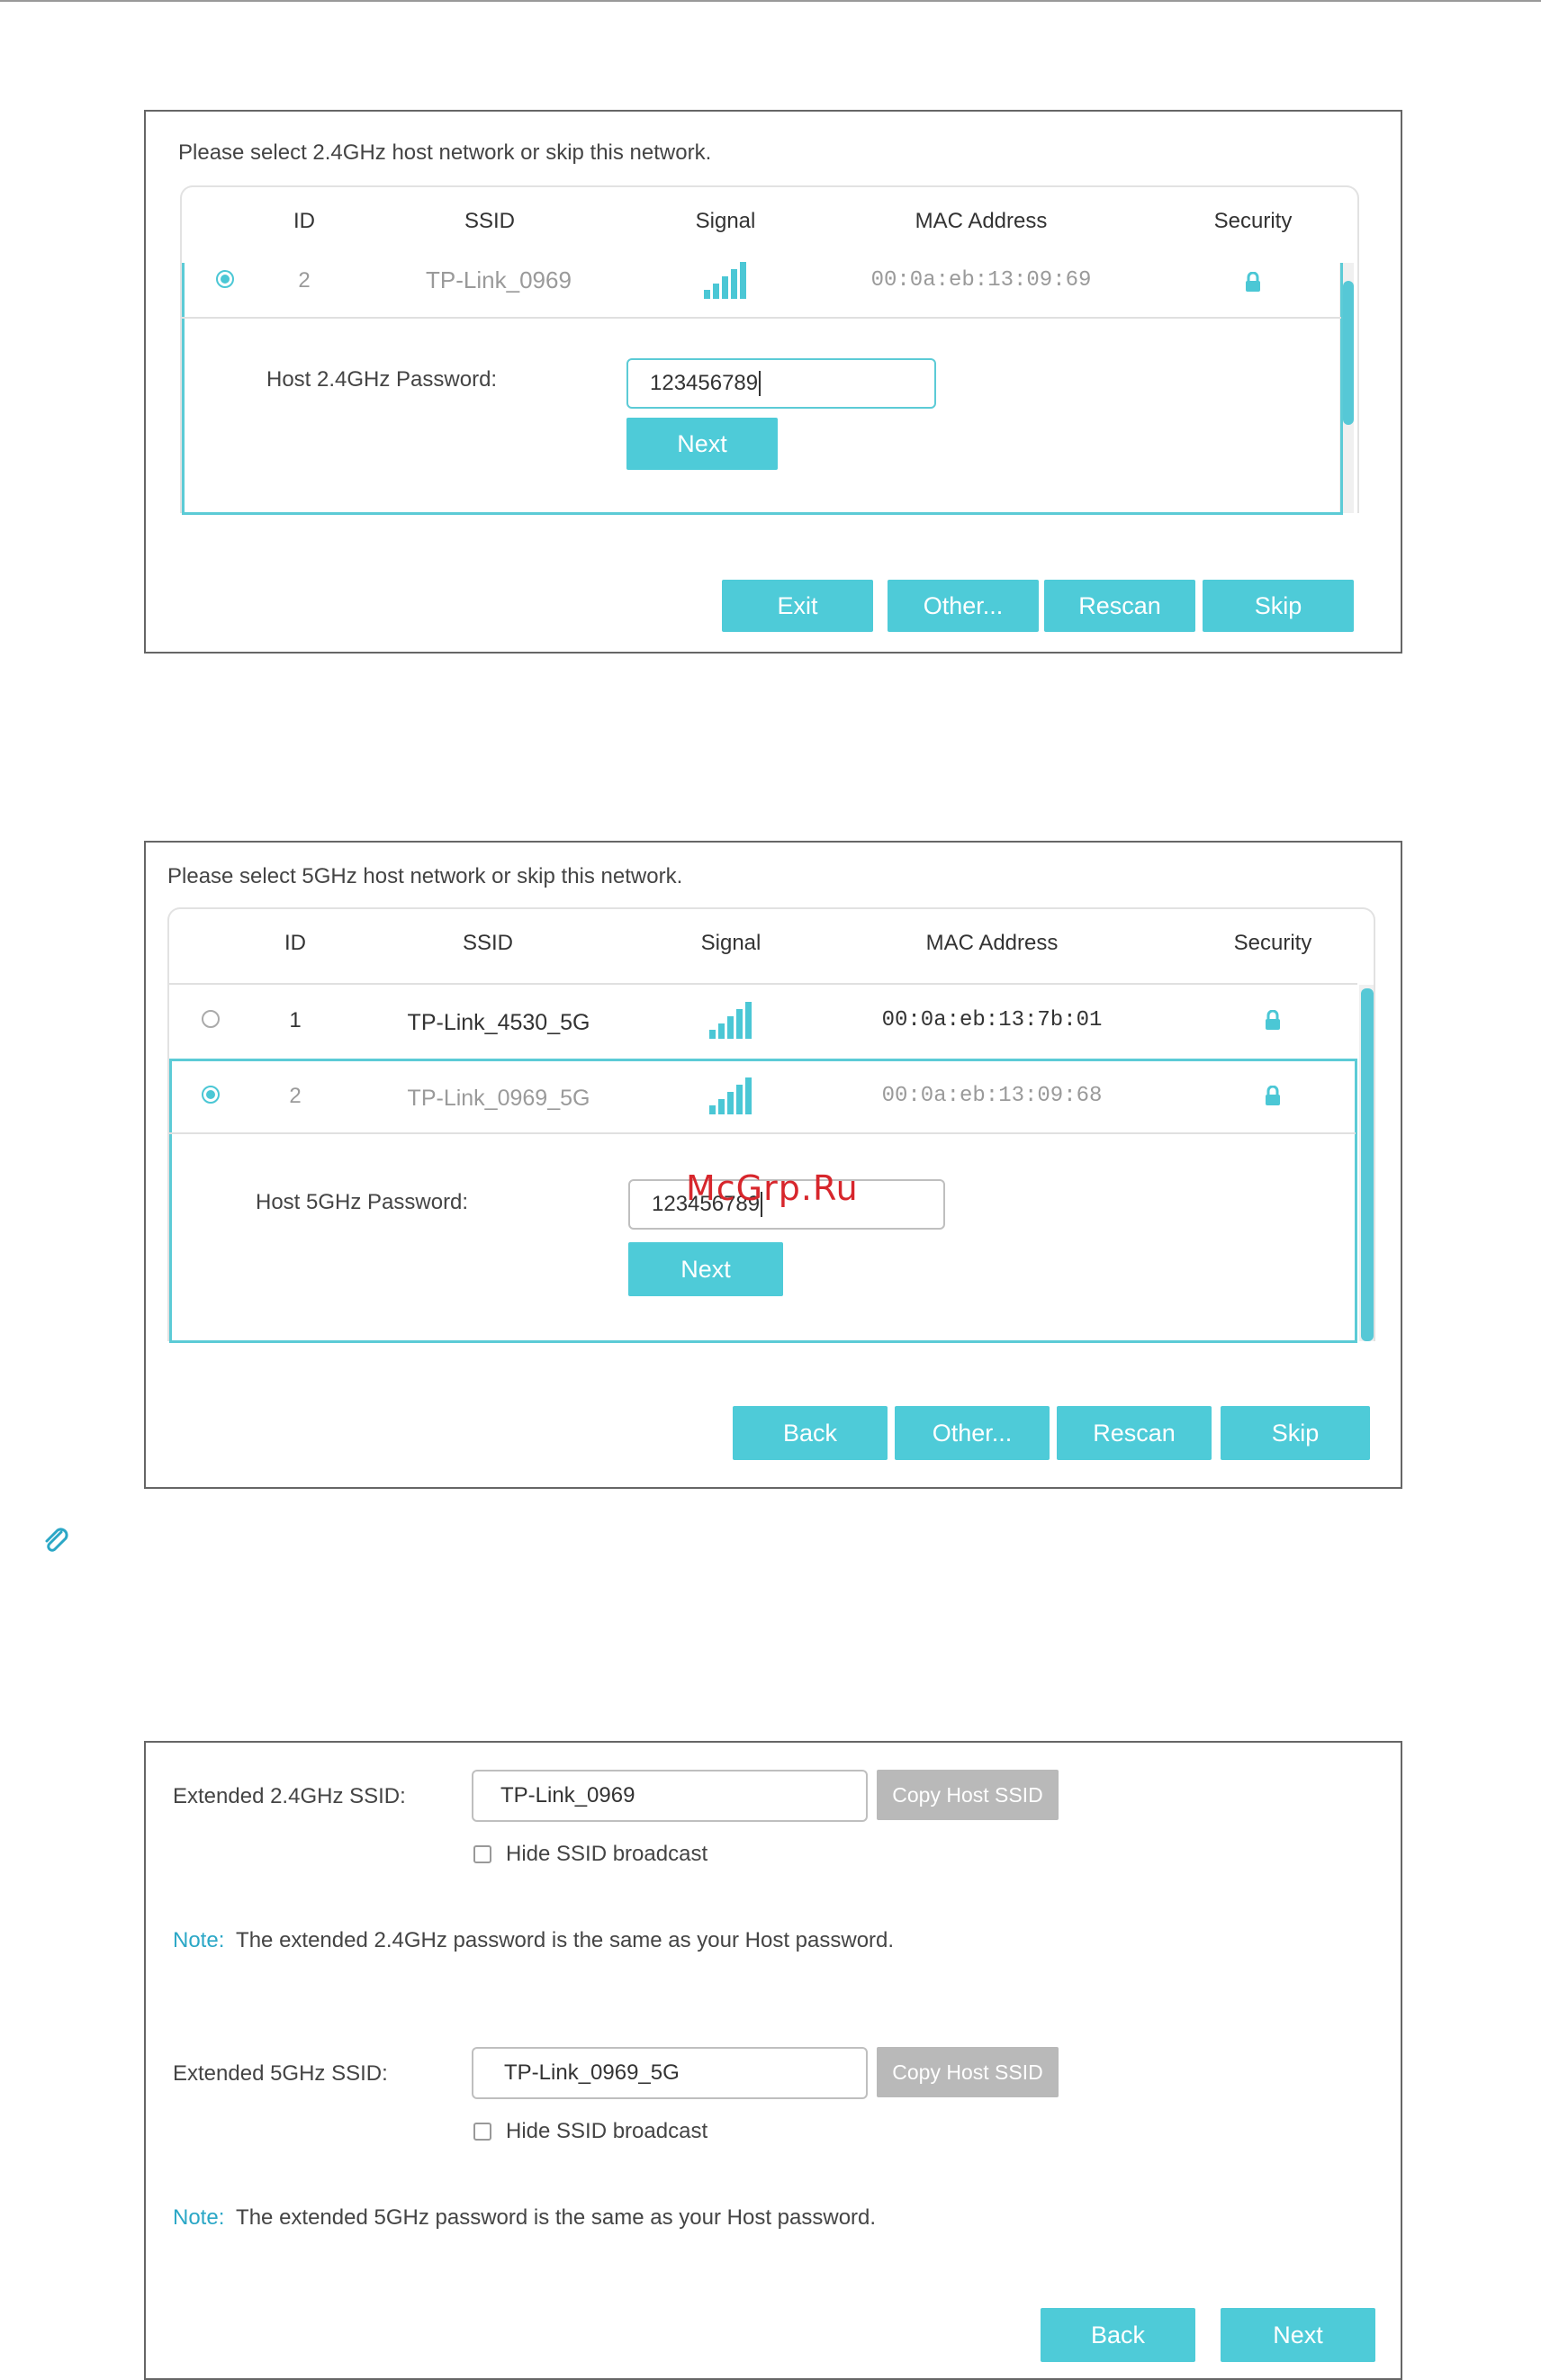  I want to click on text-caret, so click(760, 384).